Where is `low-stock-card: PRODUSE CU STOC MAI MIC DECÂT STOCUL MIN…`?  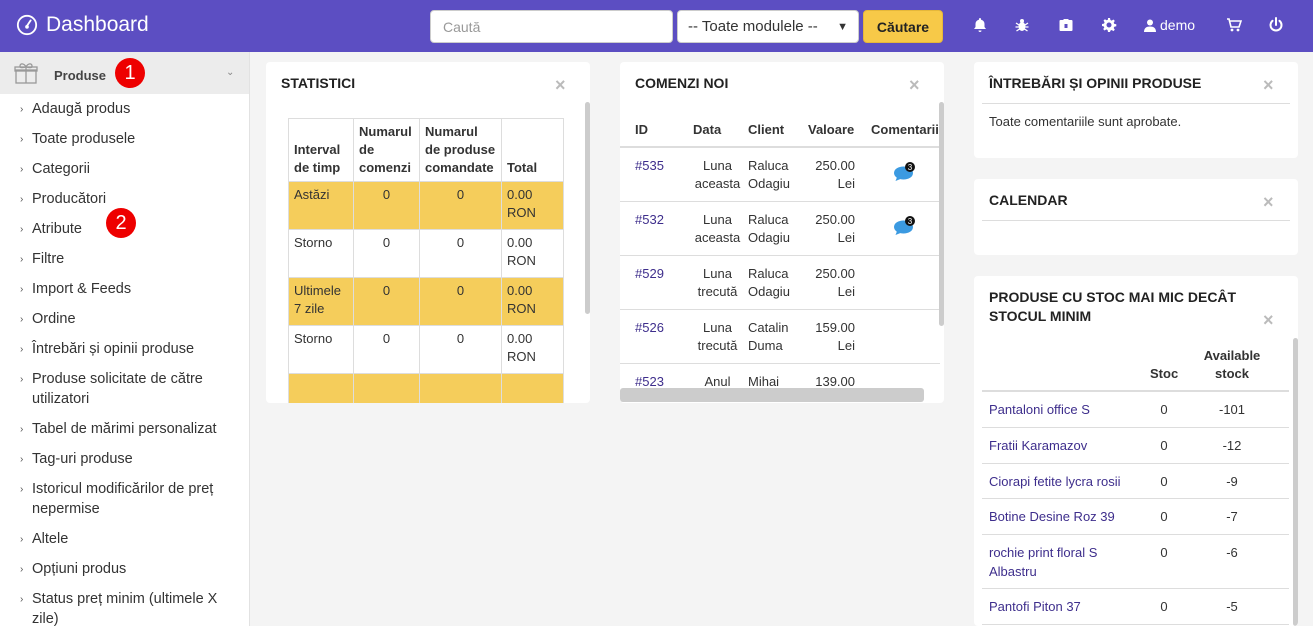
low-stock-card: PRODUSE CU STOC MAI MIC DECÂT STOCUL MIN… is located at coordinates (1136, 451).